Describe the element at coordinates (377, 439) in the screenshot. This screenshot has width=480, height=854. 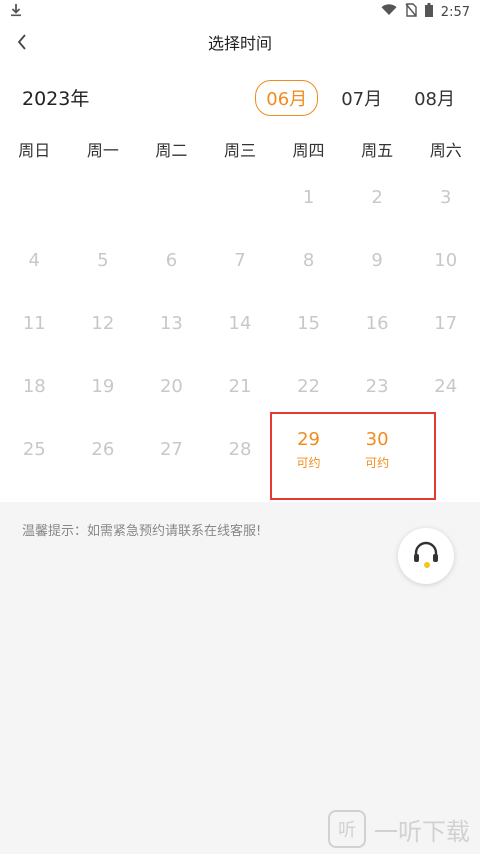
I see `day-number: 30` at that location.